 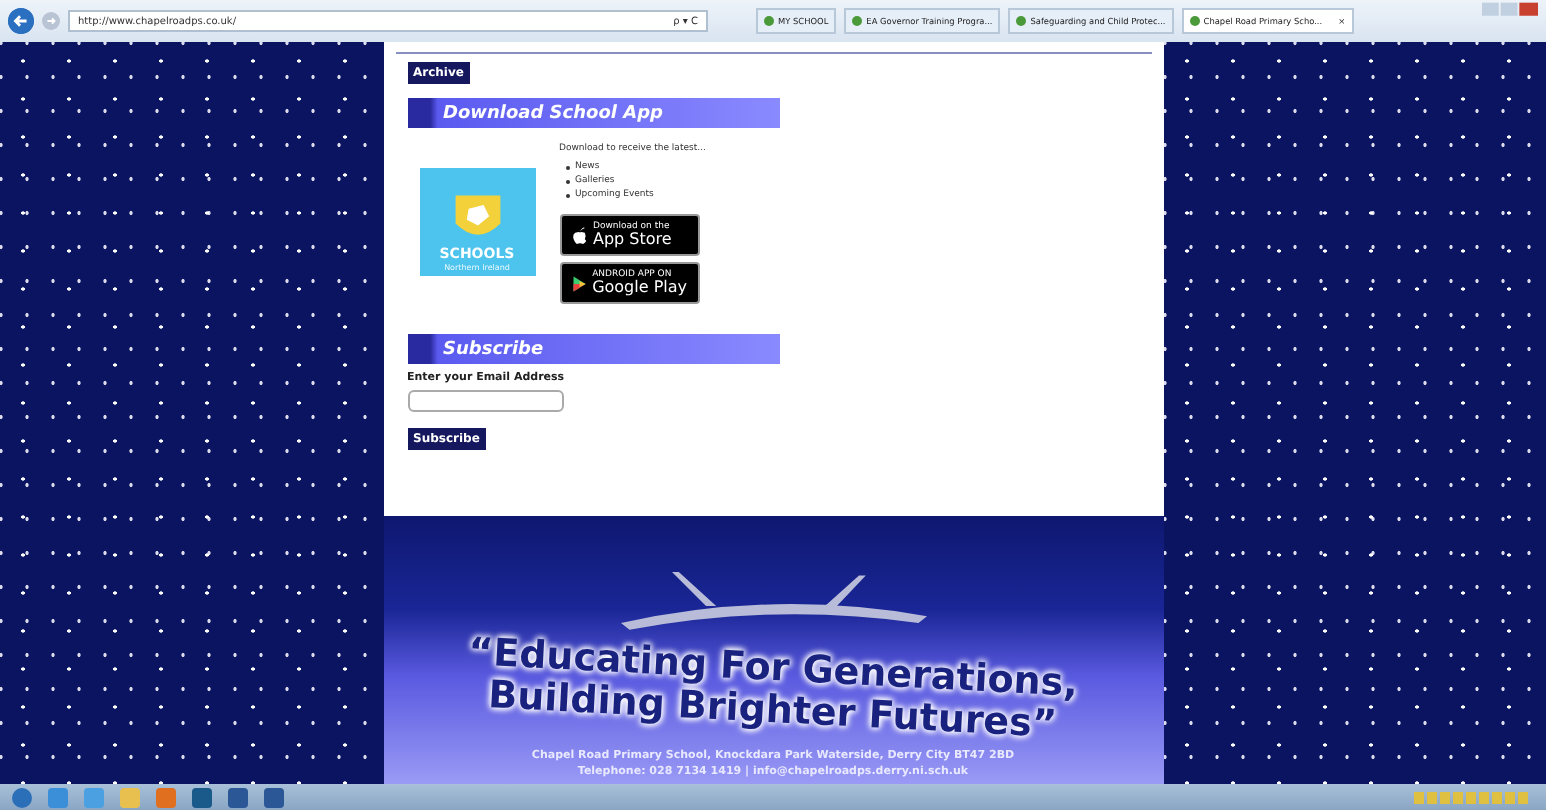 What do you see at coordinates (485, 401) in the screenshot?
I see `email-field` at bounding box center [485, 401].